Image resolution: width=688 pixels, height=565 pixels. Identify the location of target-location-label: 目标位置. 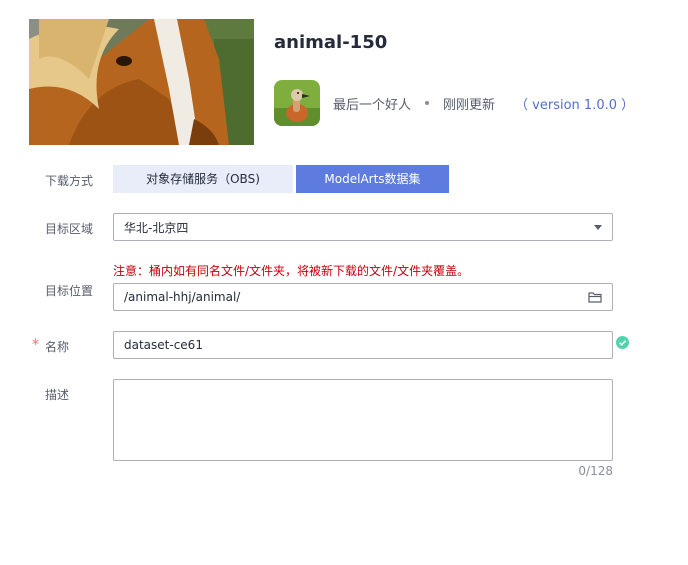
(69, 291).